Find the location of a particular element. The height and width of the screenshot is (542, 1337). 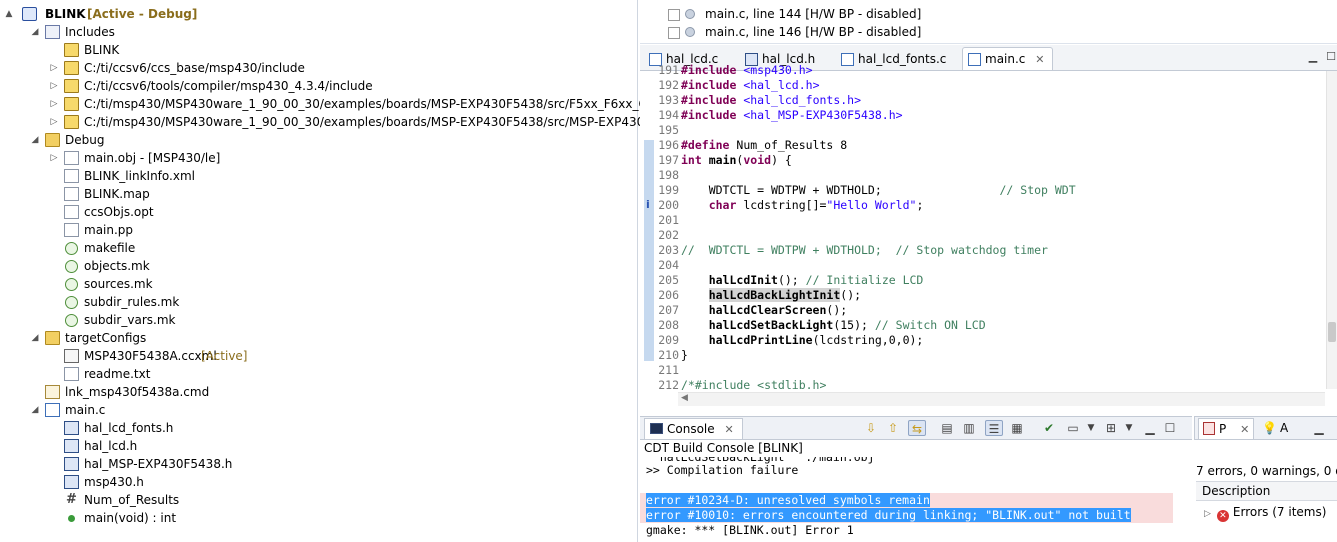

code-line: 204 is located at coordinates (668, 265).